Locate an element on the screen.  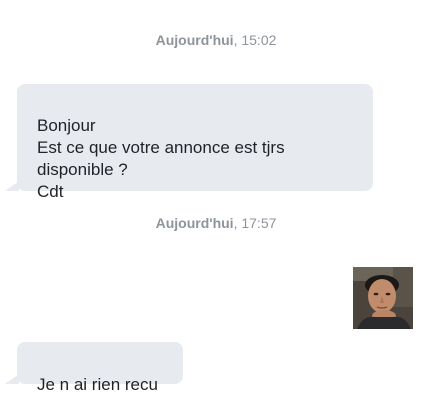
avatar is located at coordinates (383, 298).